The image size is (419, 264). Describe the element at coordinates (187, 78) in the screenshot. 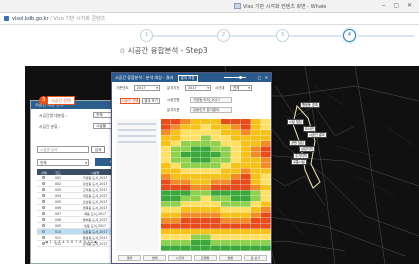

I see `save-result-button: 결과 저장` at that location.